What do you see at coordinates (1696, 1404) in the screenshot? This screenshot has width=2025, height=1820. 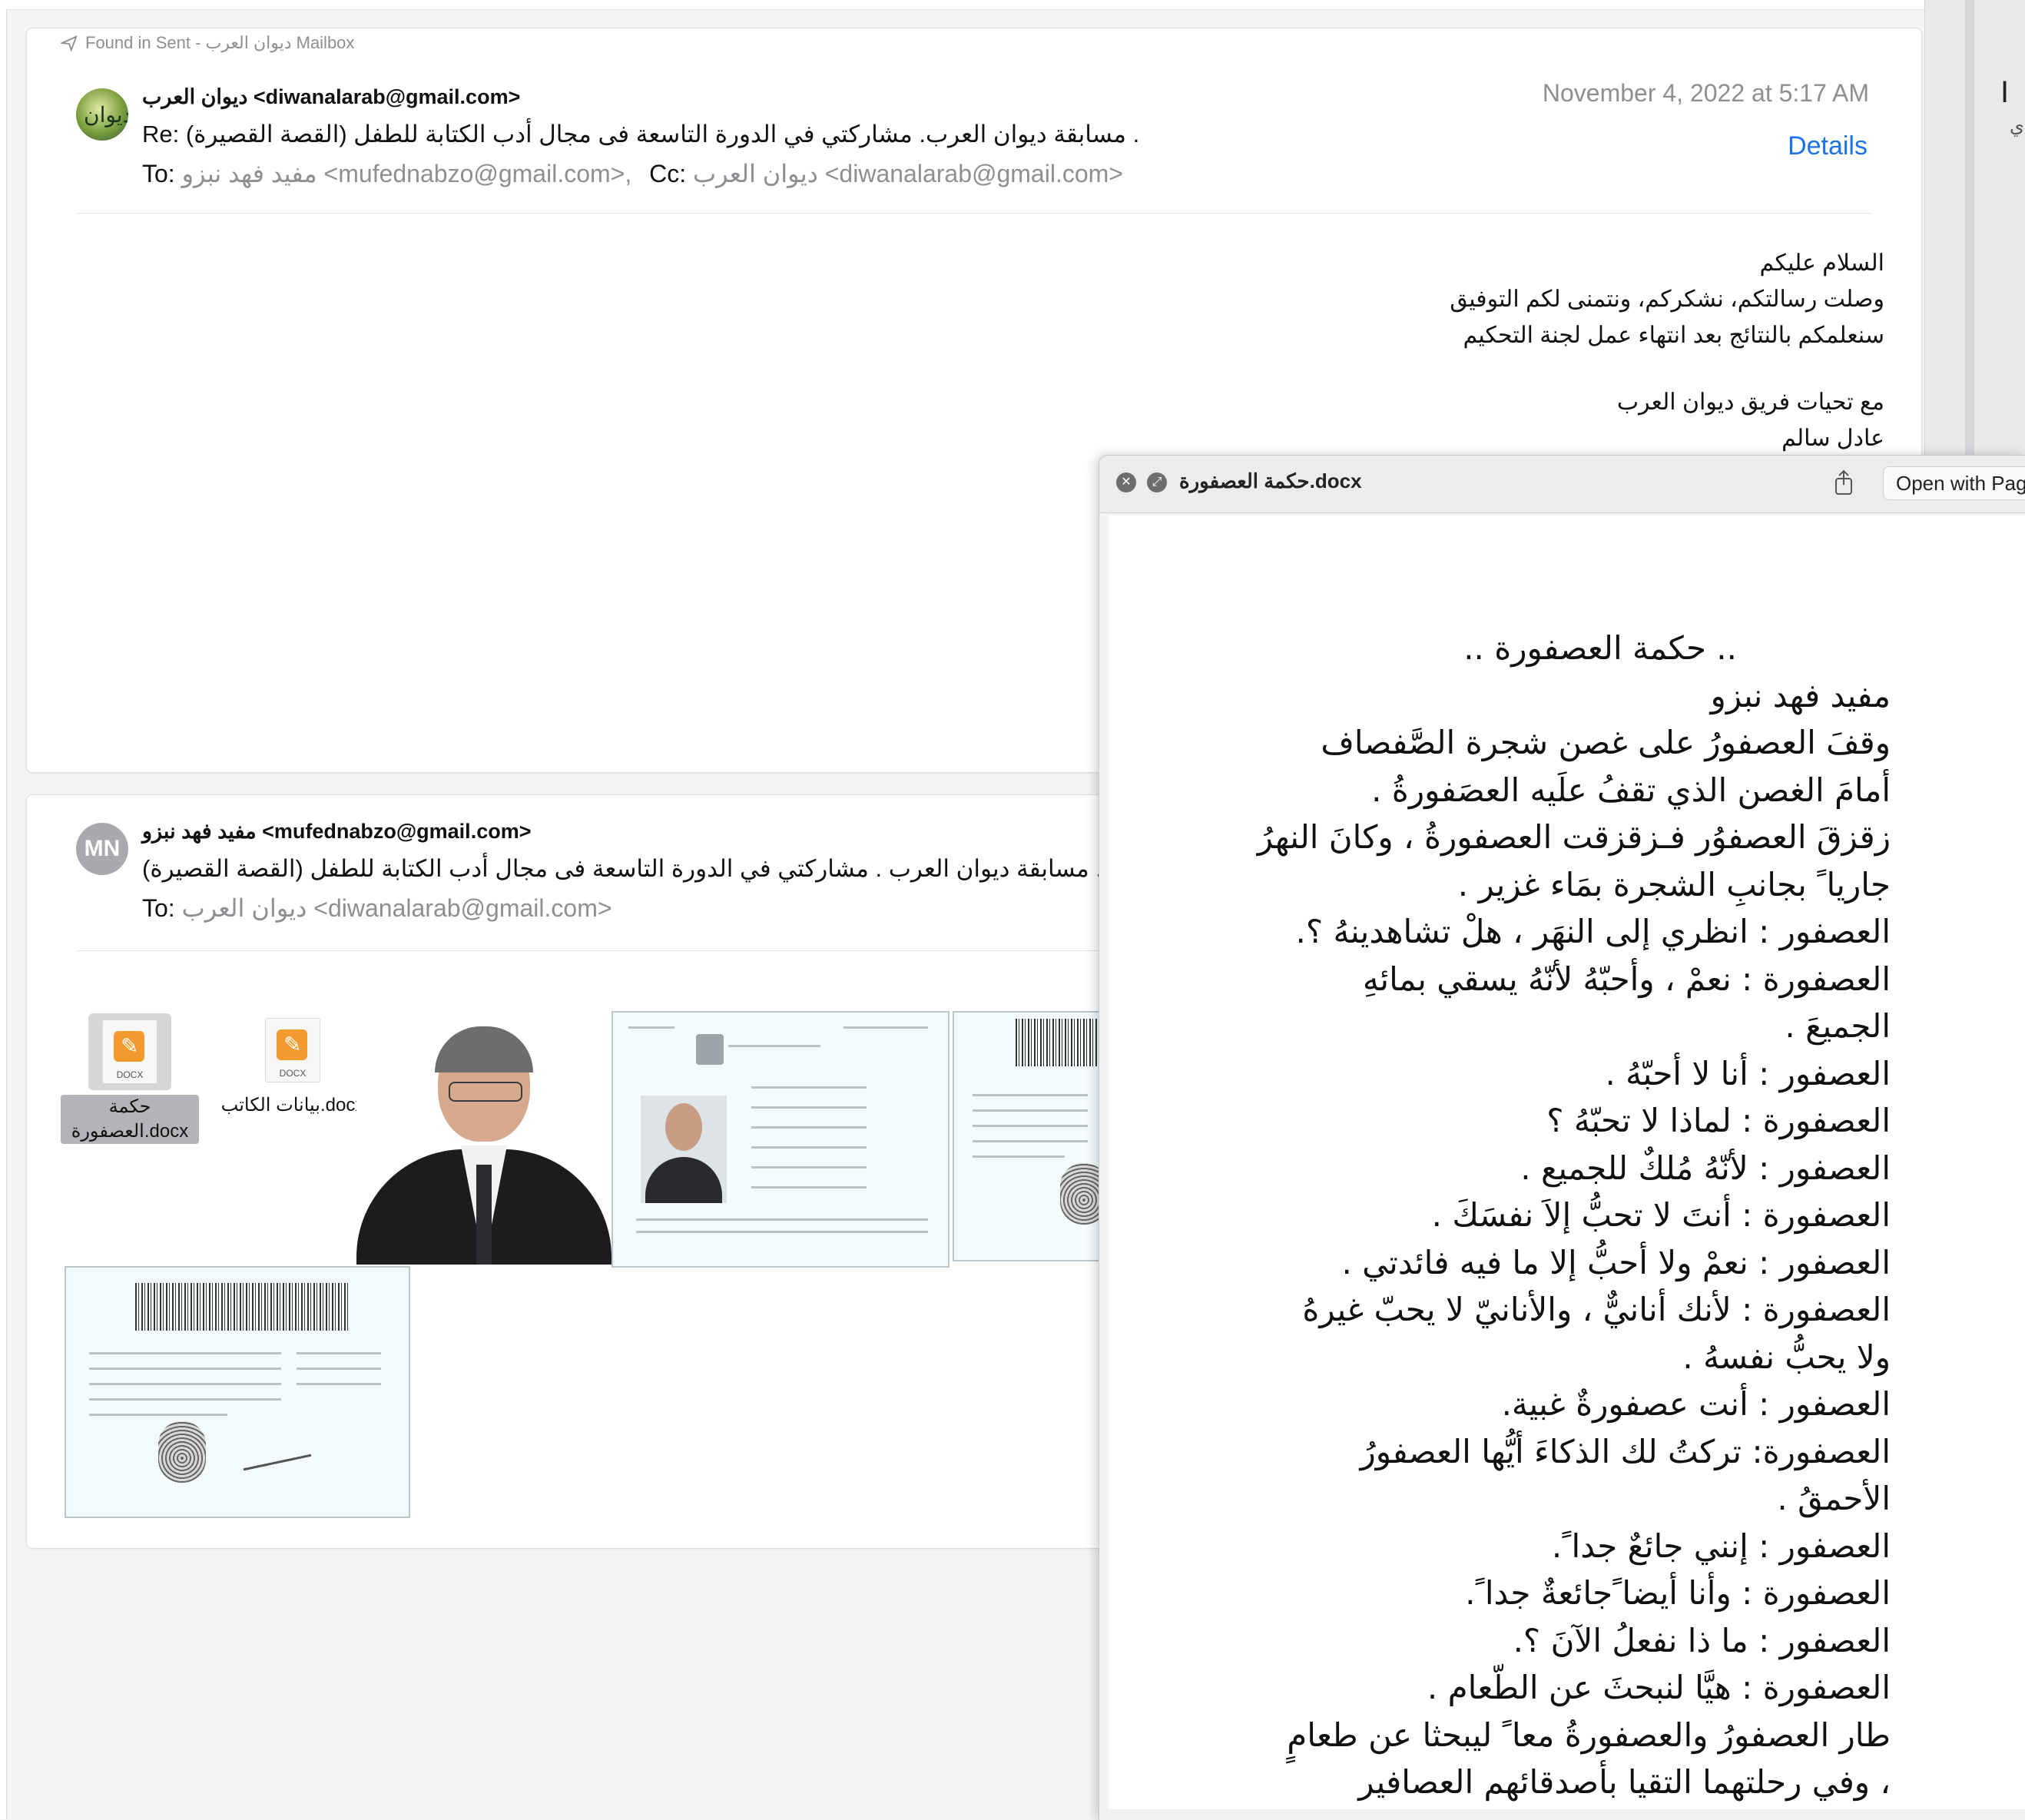 I see `story-line: العصفور : أنت عصفورةٌ غبية.` at bounding box center [1696, 1404].